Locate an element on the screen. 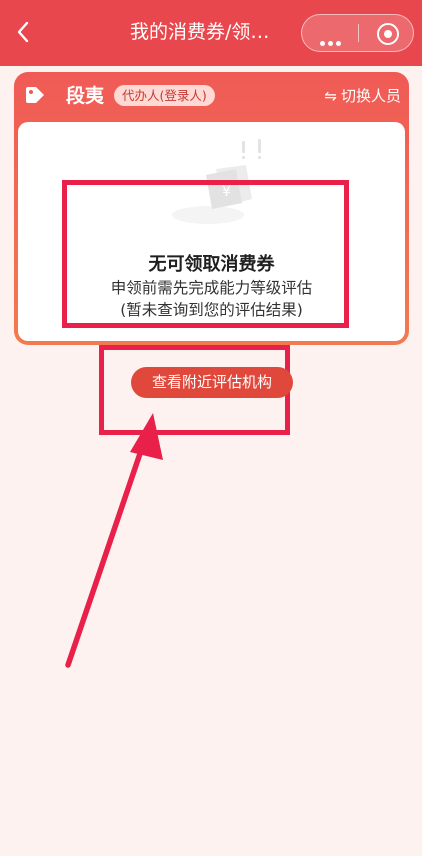 The height and width of the screenshot is (856, 422). capsule-divider is located at coordinates (358, 33).